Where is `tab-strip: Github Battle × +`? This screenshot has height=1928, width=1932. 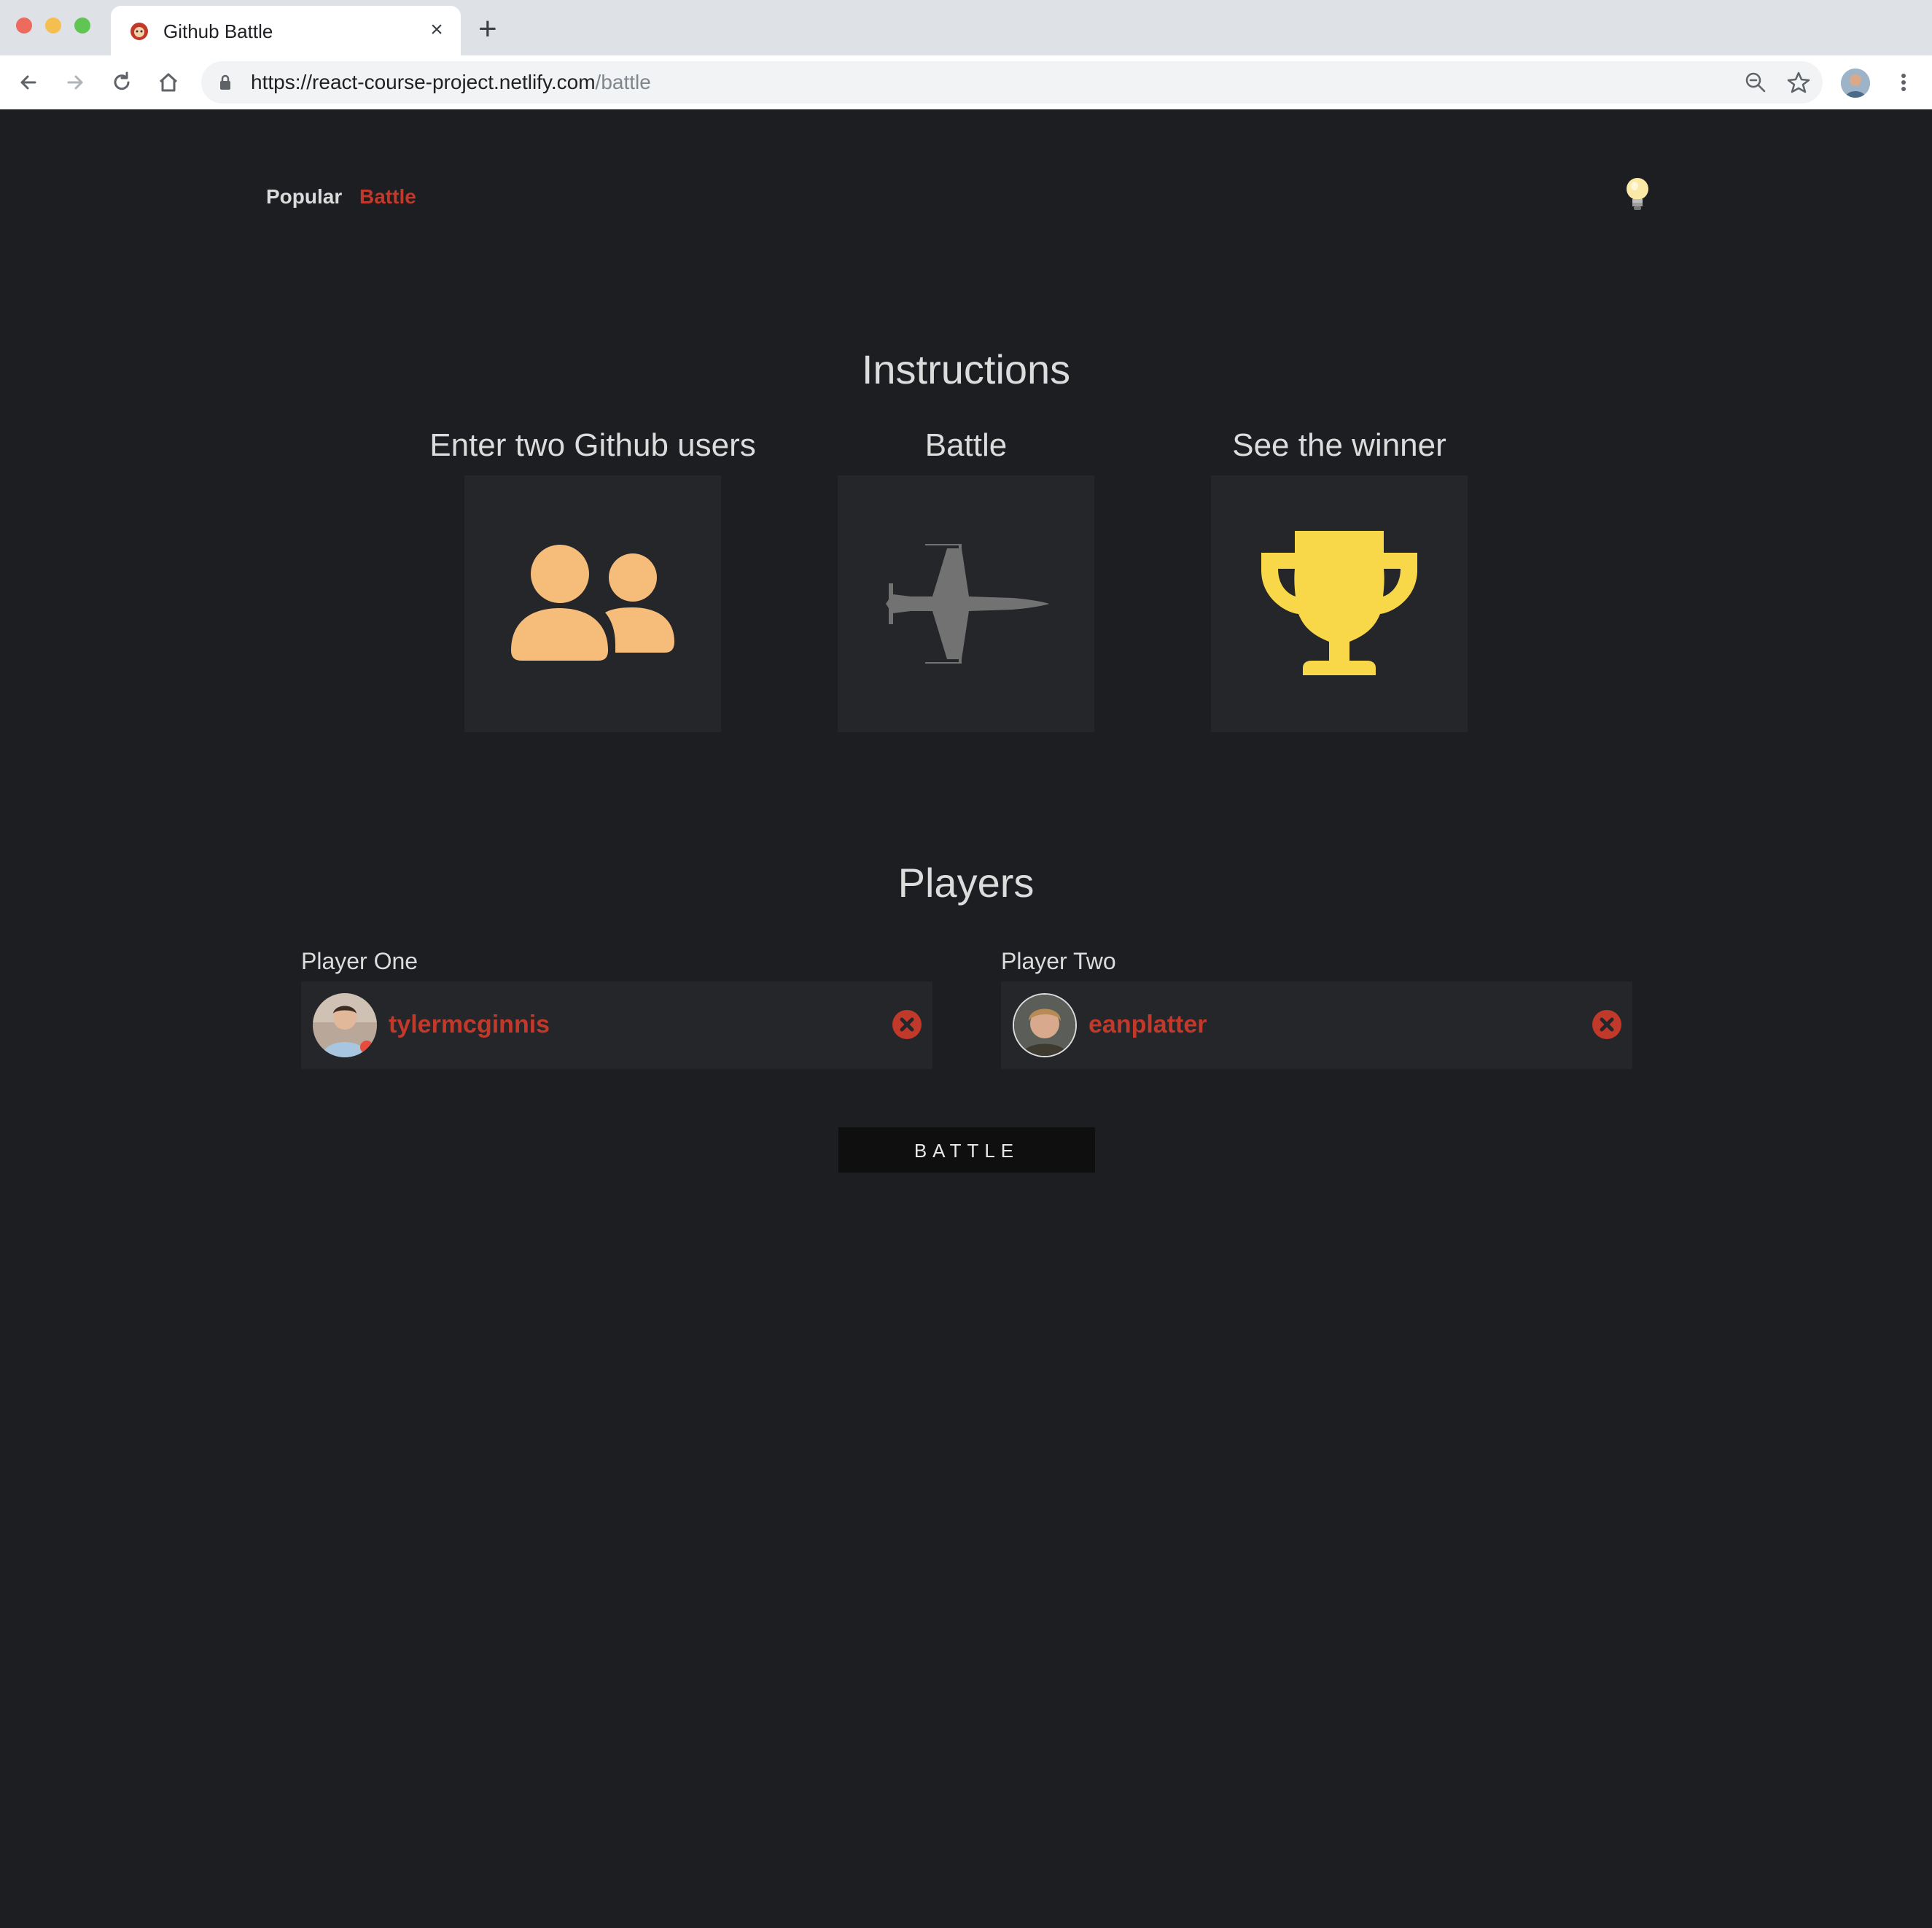
tab-strip: Github Battle × + is located at coordinates (966, 28).